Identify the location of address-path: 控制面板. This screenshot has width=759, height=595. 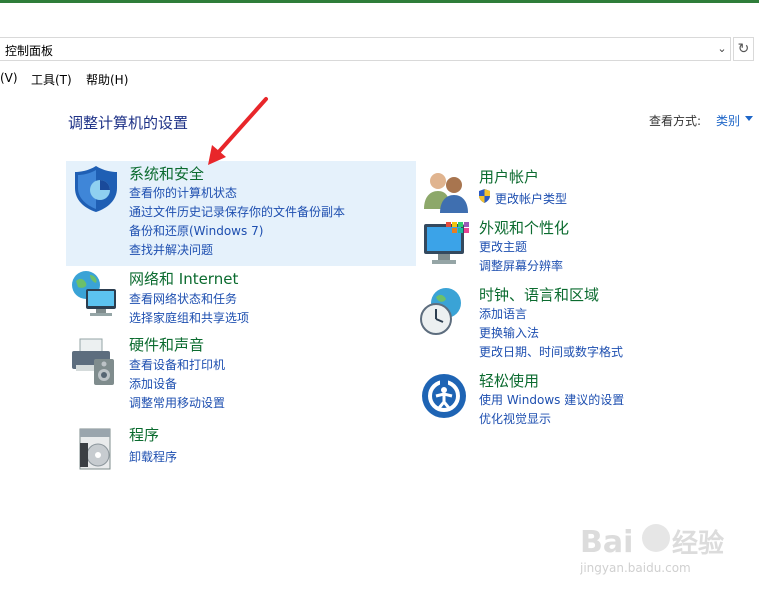
(29, 51).